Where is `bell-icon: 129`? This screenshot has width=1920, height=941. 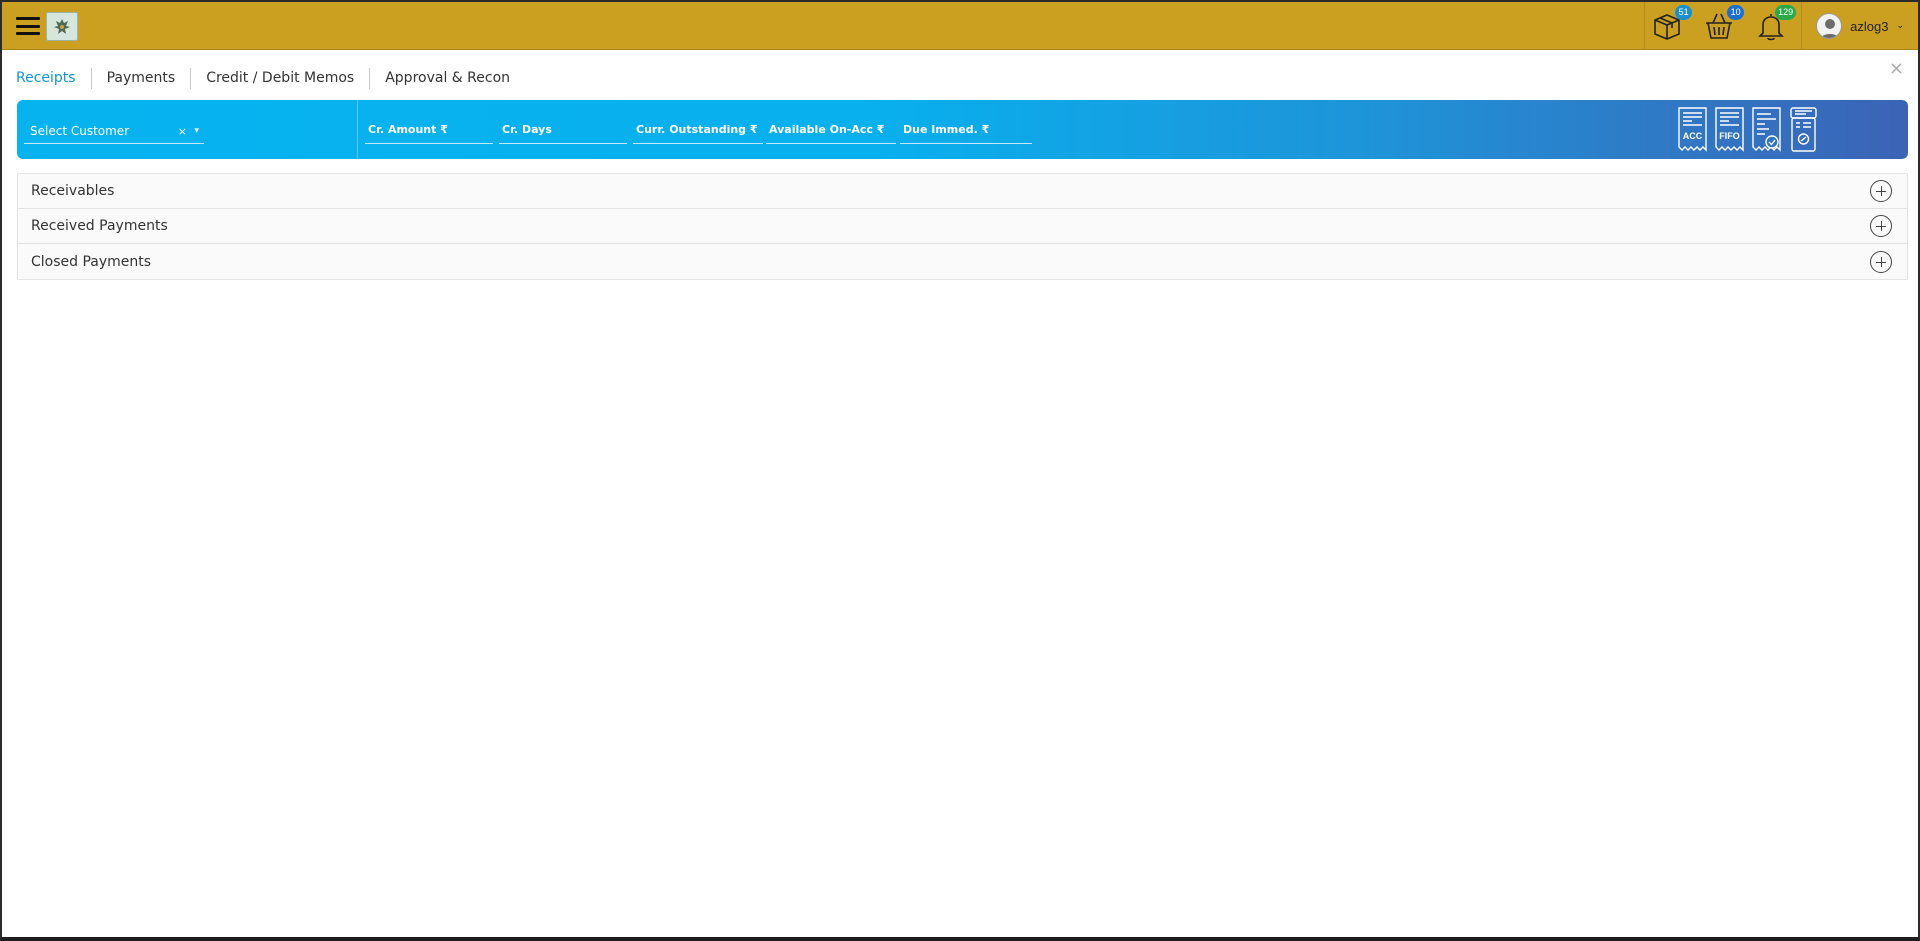
bell-icon: 129 is located at coordinates (1776, 23).